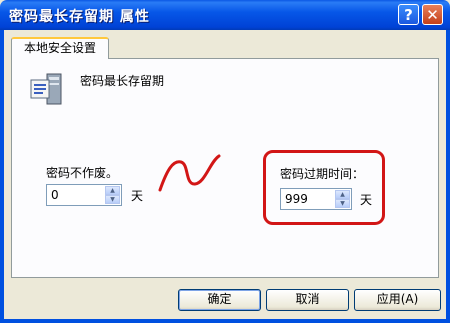 The width and height of the screenshot is (450, 323). What do you see at coordinates (322, 174) in the screenshot?
I see `expire-after-label: 密码过期时间：` at bounding box center [322, 174].